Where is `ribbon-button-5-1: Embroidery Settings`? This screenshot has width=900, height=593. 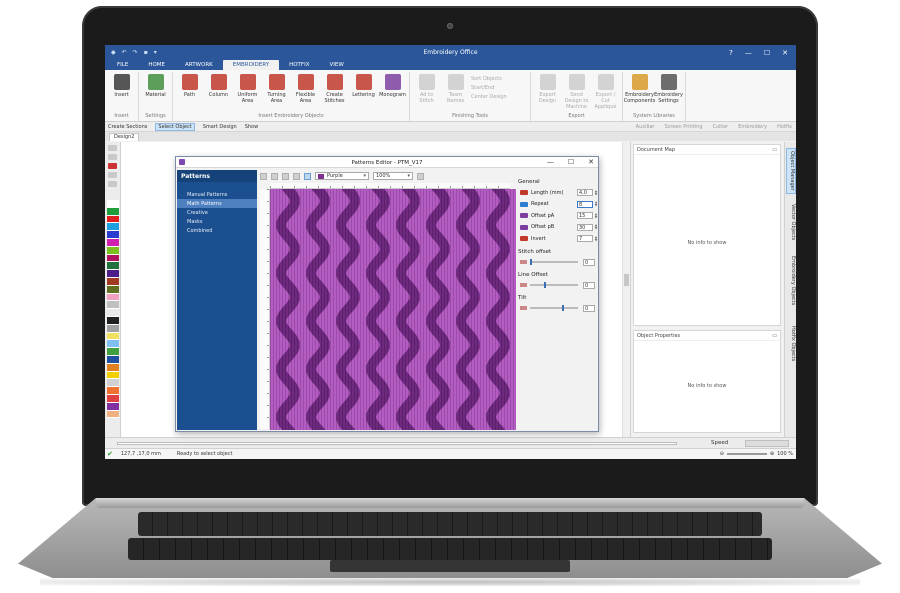
ribbon-button-5-1: Embroidery Settings is located at coordinates (668, 92).